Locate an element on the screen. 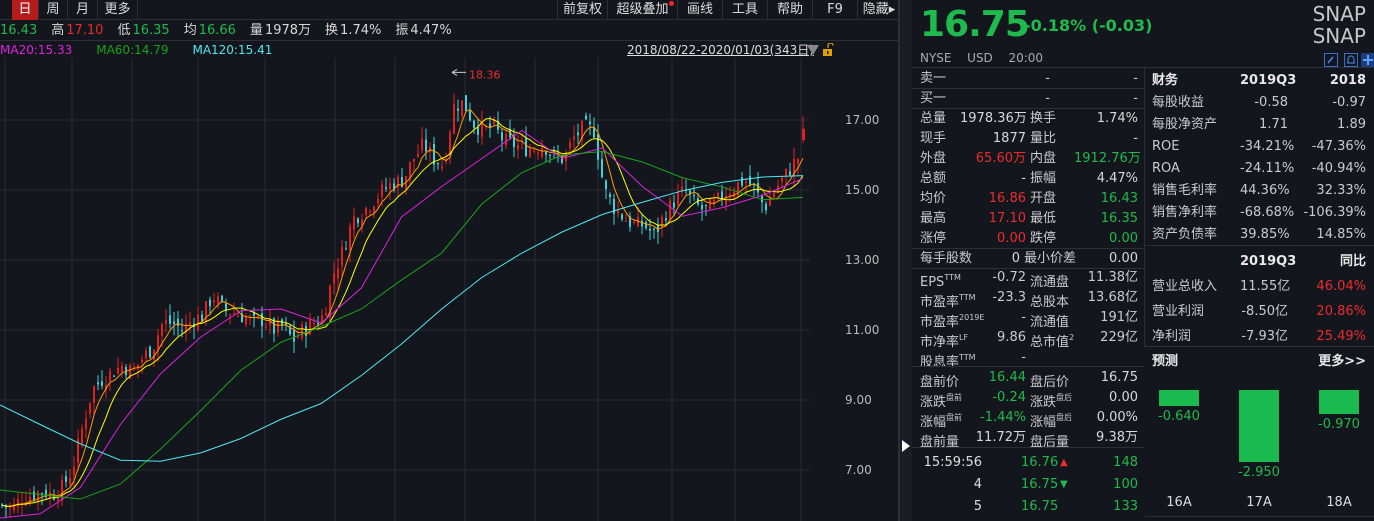 Image resolution: width=1374 pixels, height=521 pixels. order-price: - is located at coordinates (1047, 78).